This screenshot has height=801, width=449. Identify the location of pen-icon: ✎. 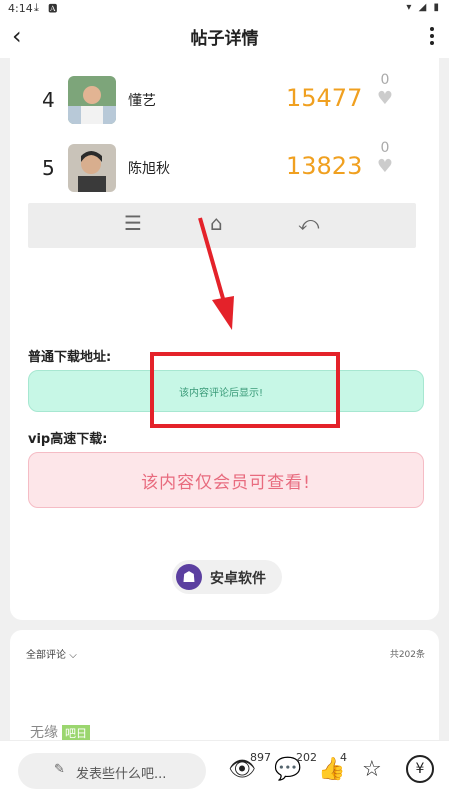
(59, 769).